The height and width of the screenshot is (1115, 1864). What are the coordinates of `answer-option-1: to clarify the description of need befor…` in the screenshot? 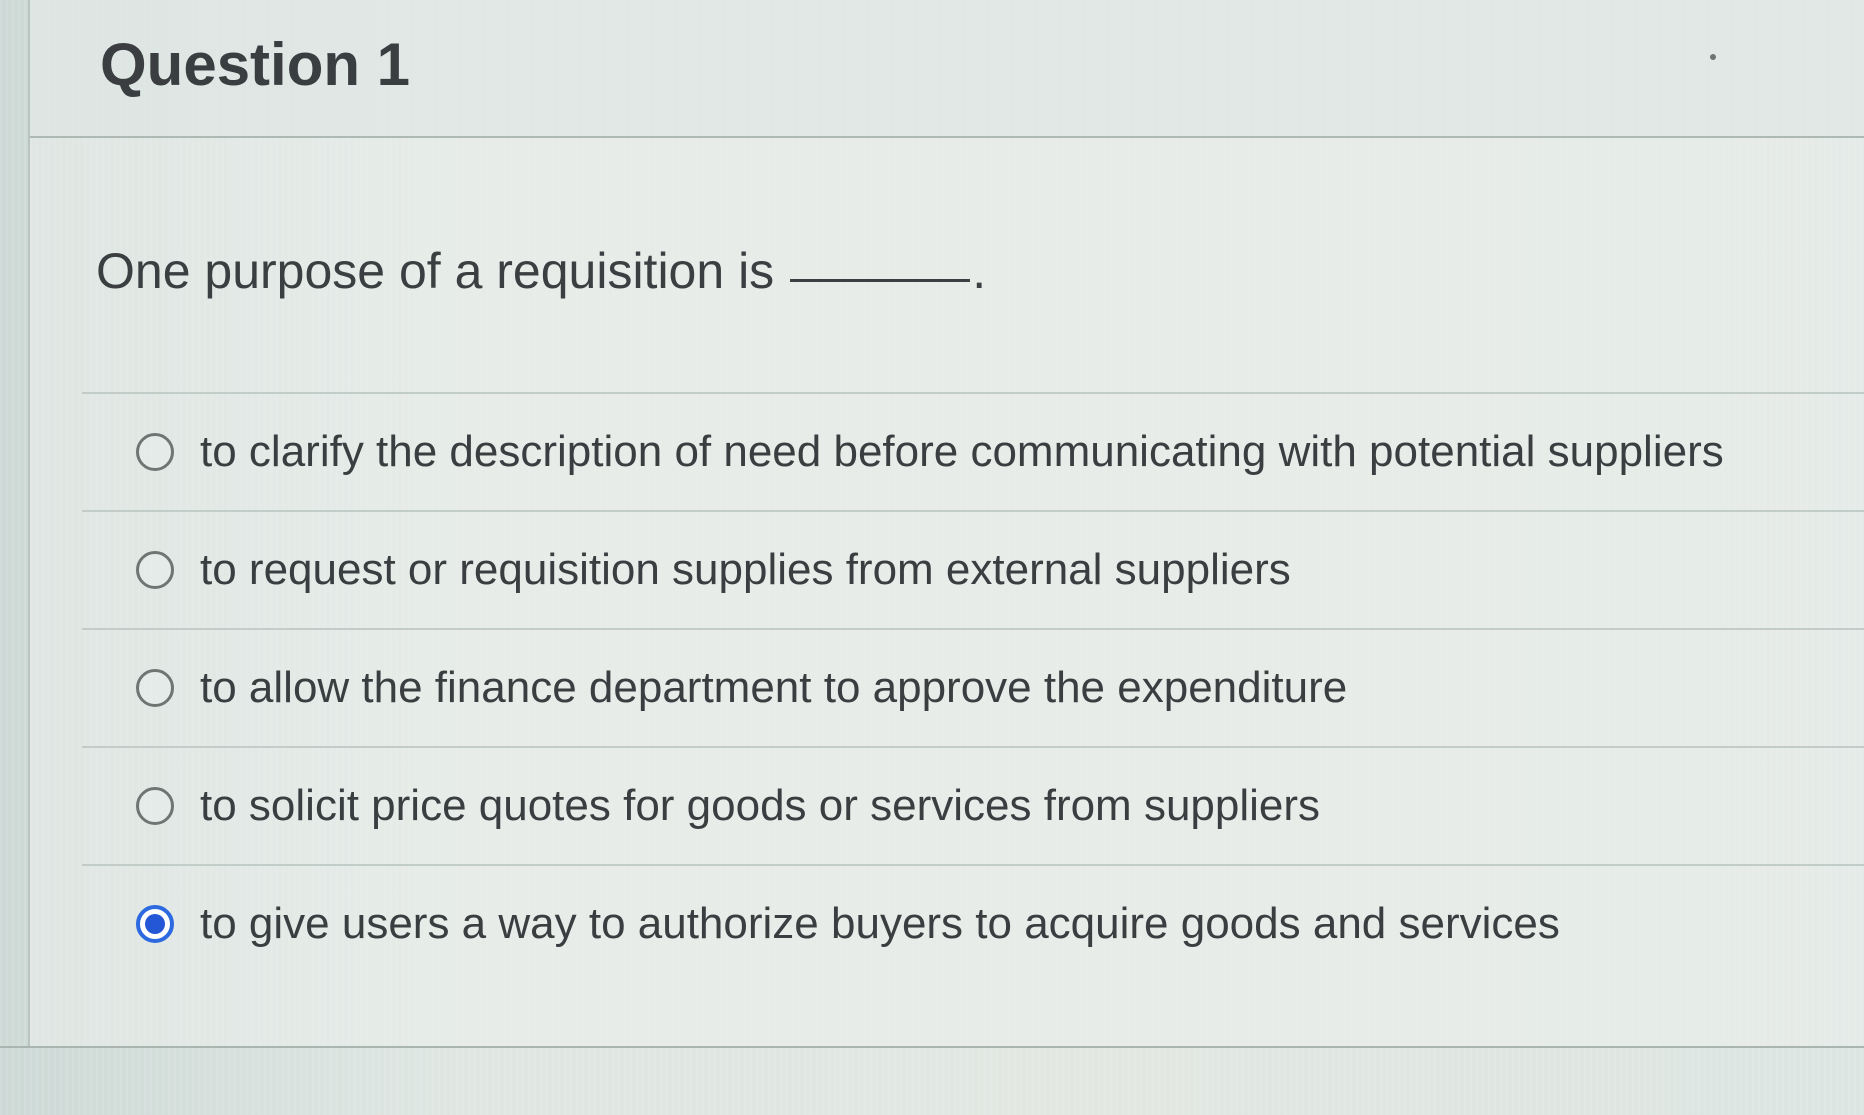 It's located at (973, 451).